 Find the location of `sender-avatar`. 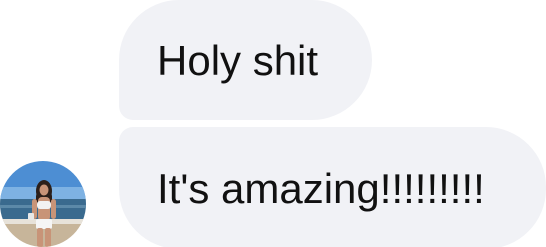

sender-avatar is located at coordinates (43, 204).